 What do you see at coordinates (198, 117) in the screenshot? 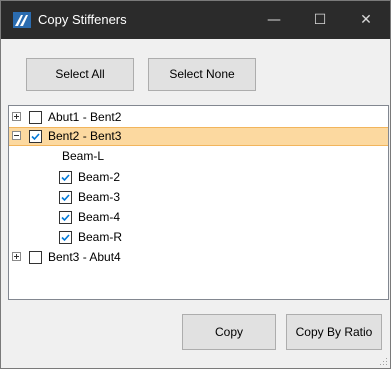
I see `tree-node-abut1-bent2: Abut1 - Bent2` at bounding box center [198, 117].